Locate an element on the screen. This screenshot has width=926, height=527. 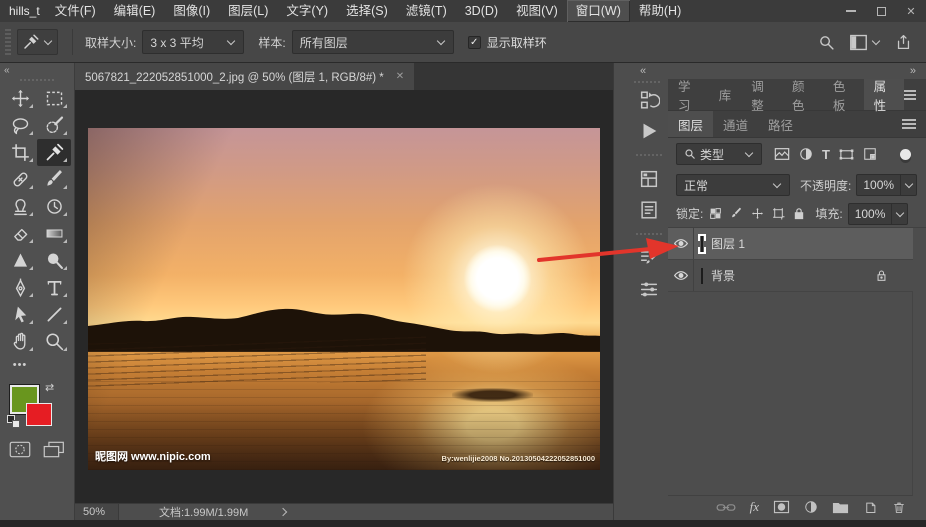
zoom-tool is located at coordinates (54, 341).